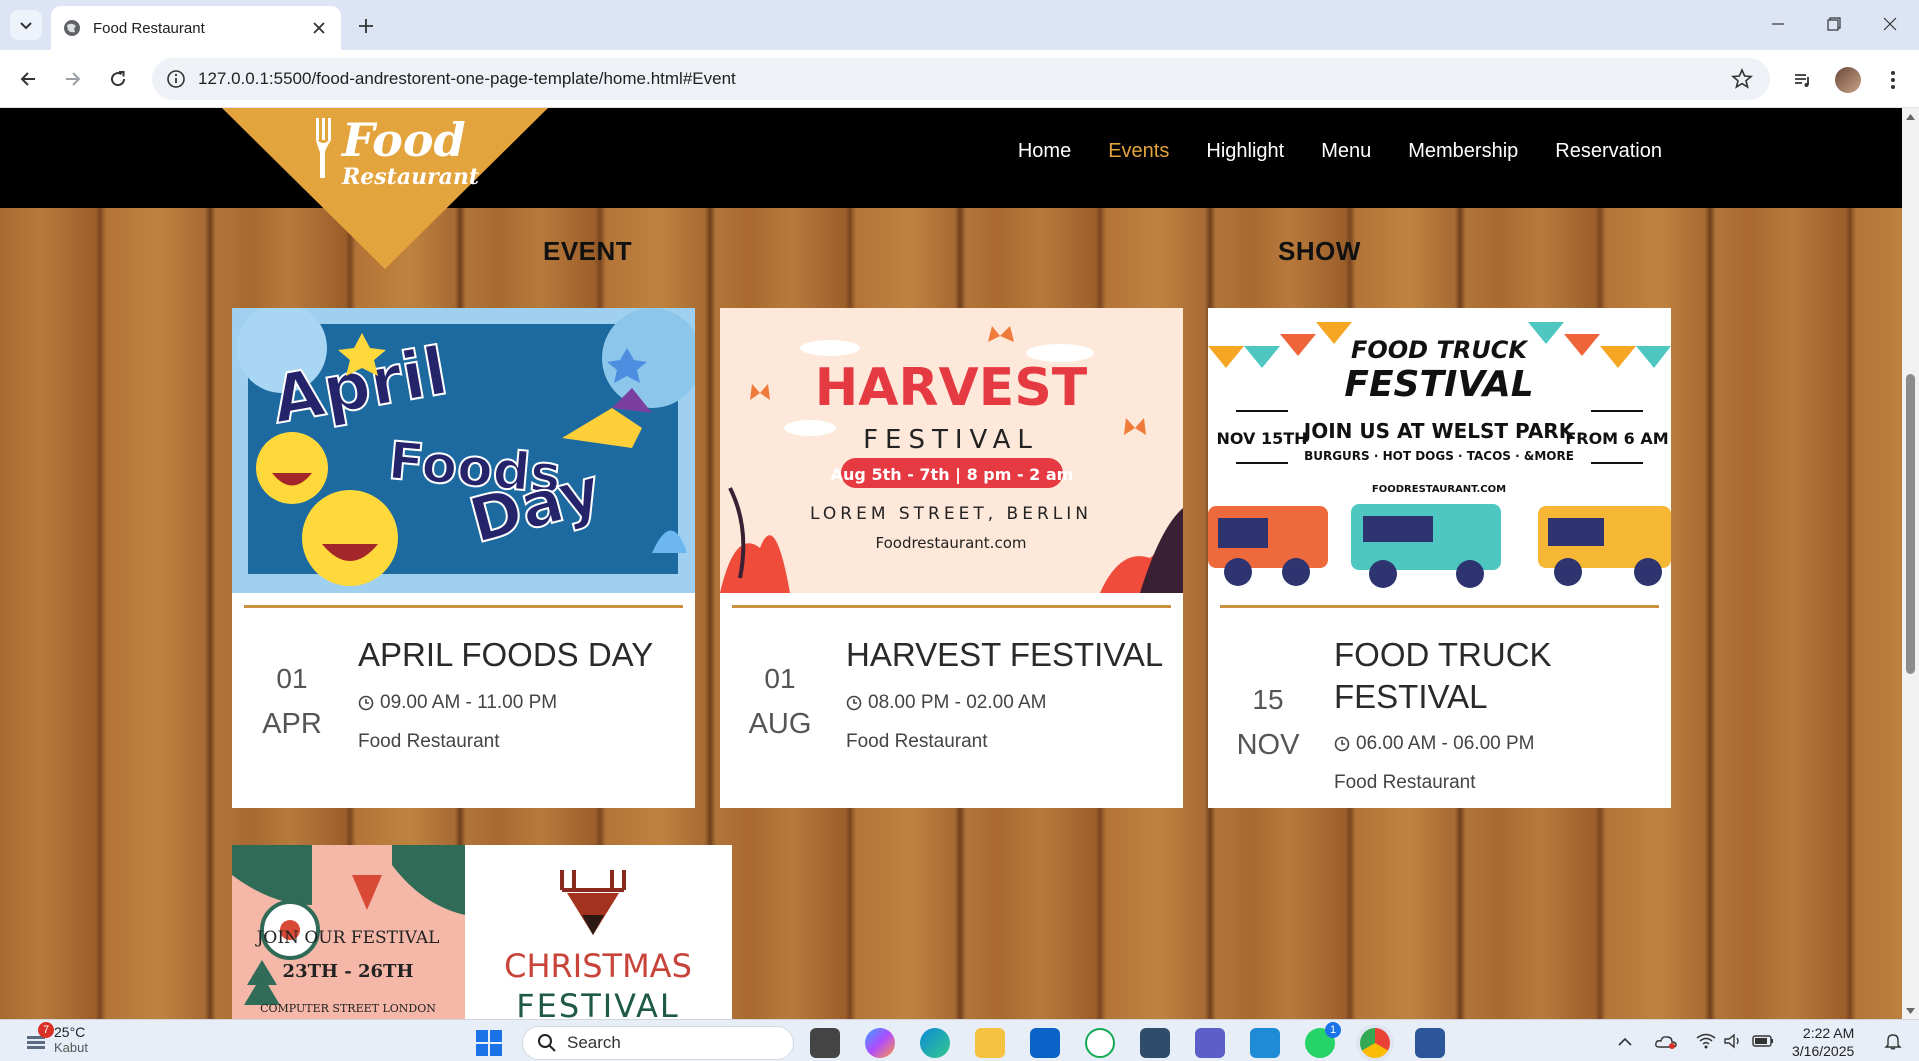  I want to click on event-time: 08.00 PM - 02.00 AM, so click(946, 703).